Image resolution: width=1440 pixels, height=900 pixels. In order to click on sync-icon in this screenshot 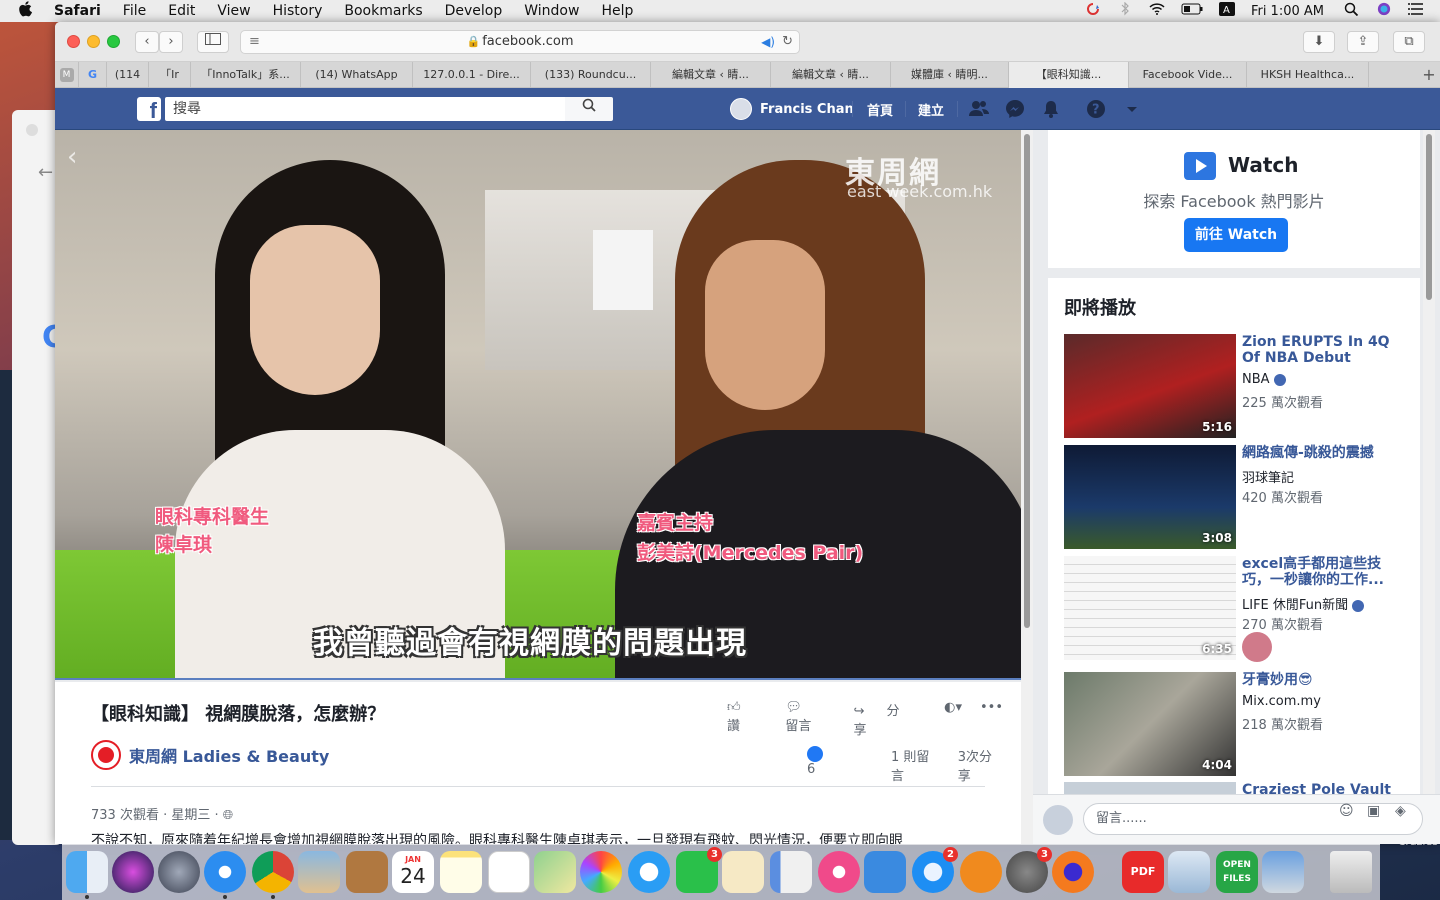, I will do `click(1093, 11)`.